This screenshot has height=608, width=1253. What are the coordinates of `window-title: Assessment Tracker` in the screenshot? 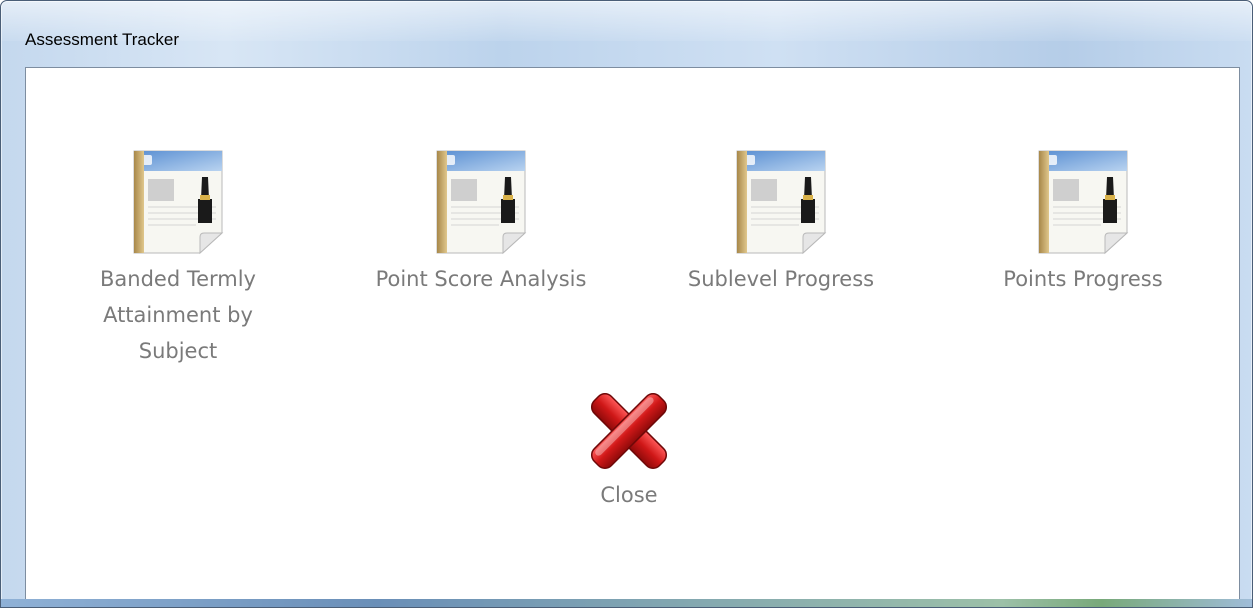 It's located at (102, 39).